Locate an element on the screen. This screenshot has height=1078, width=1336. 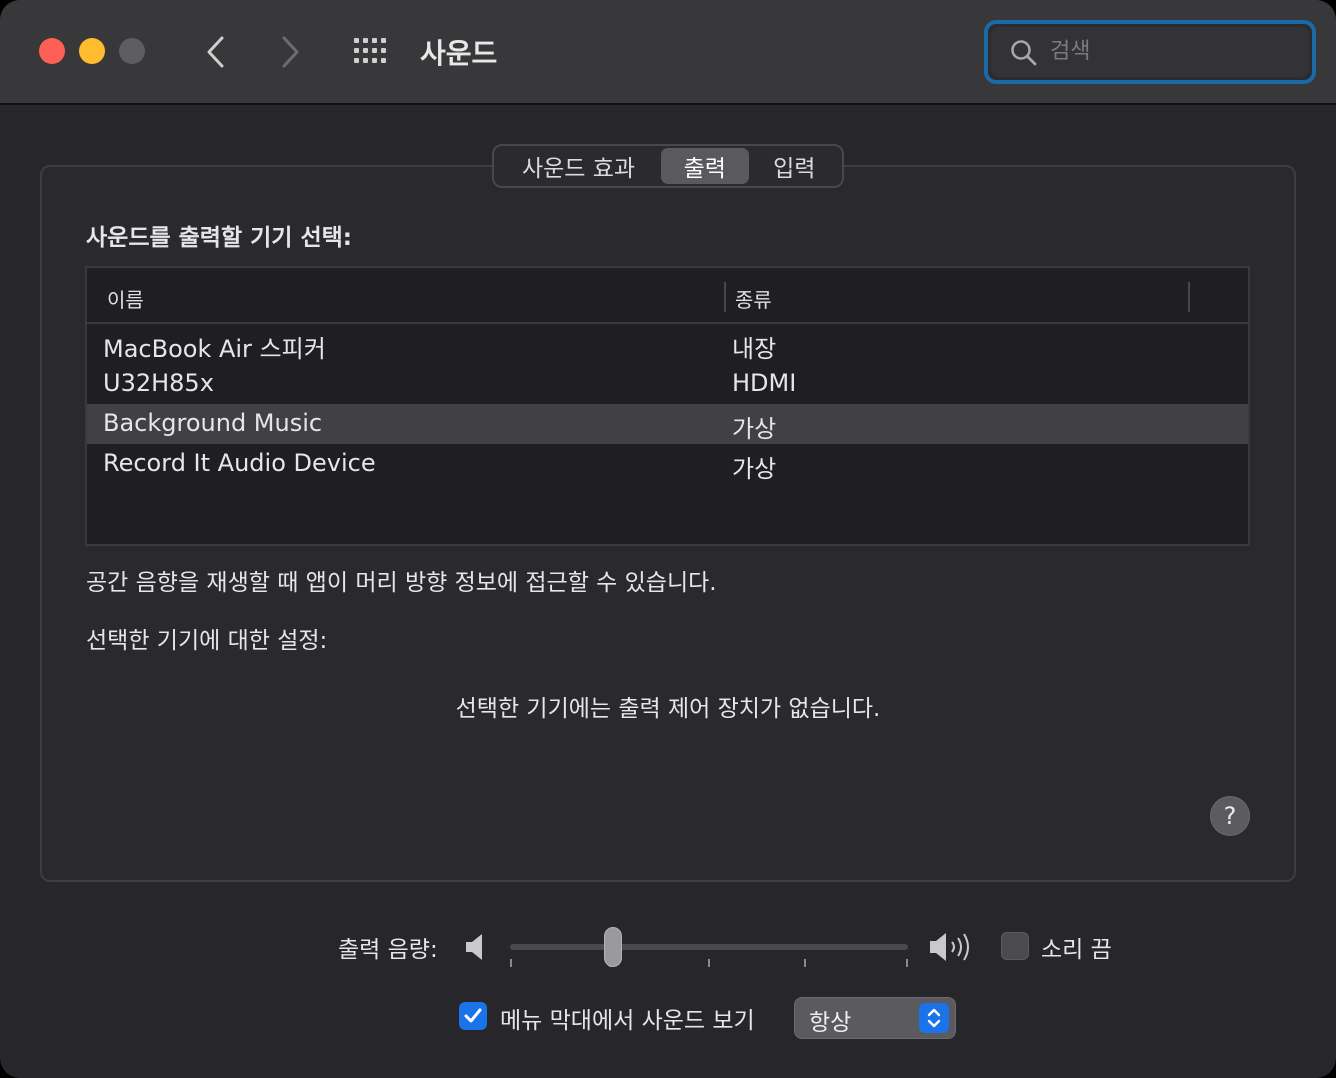
device-select-label: 사운드를 출력할 기기 선택: is located at coordinates (219, 238).